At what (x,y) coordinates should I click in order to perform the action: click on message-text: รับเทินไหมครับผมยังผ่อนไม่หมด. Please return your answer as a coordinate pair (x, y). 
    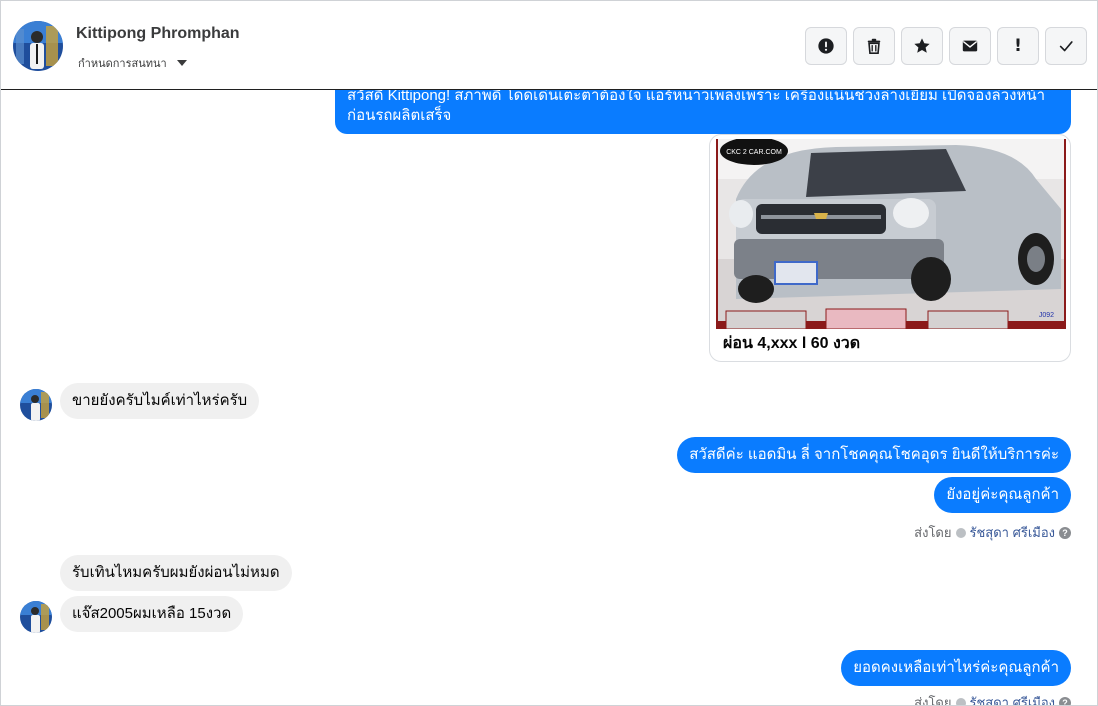
    Looking at the image, I should click on (176, 572).